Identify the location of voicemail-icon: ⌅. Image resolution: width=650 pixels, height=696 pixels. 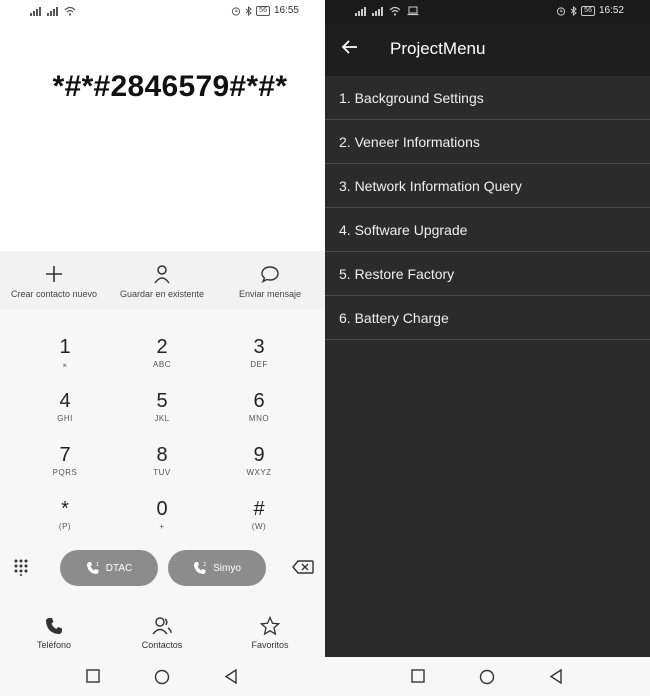
(65, 364).